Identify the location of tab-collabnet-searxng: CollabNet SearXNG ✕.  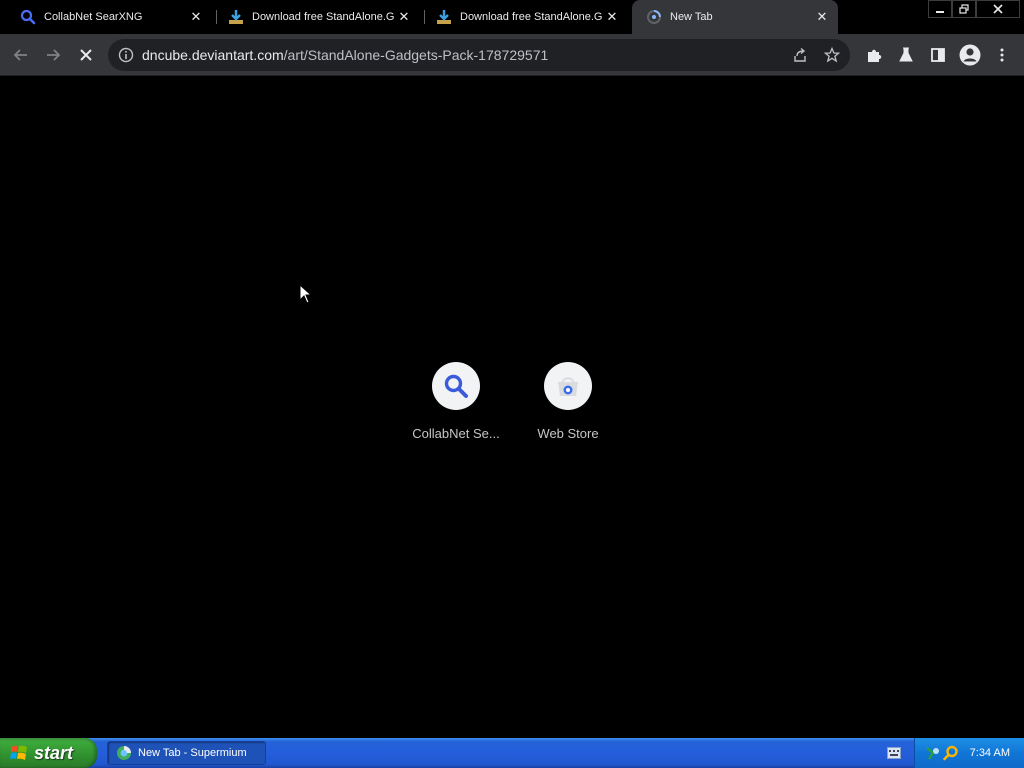
(112, 17).